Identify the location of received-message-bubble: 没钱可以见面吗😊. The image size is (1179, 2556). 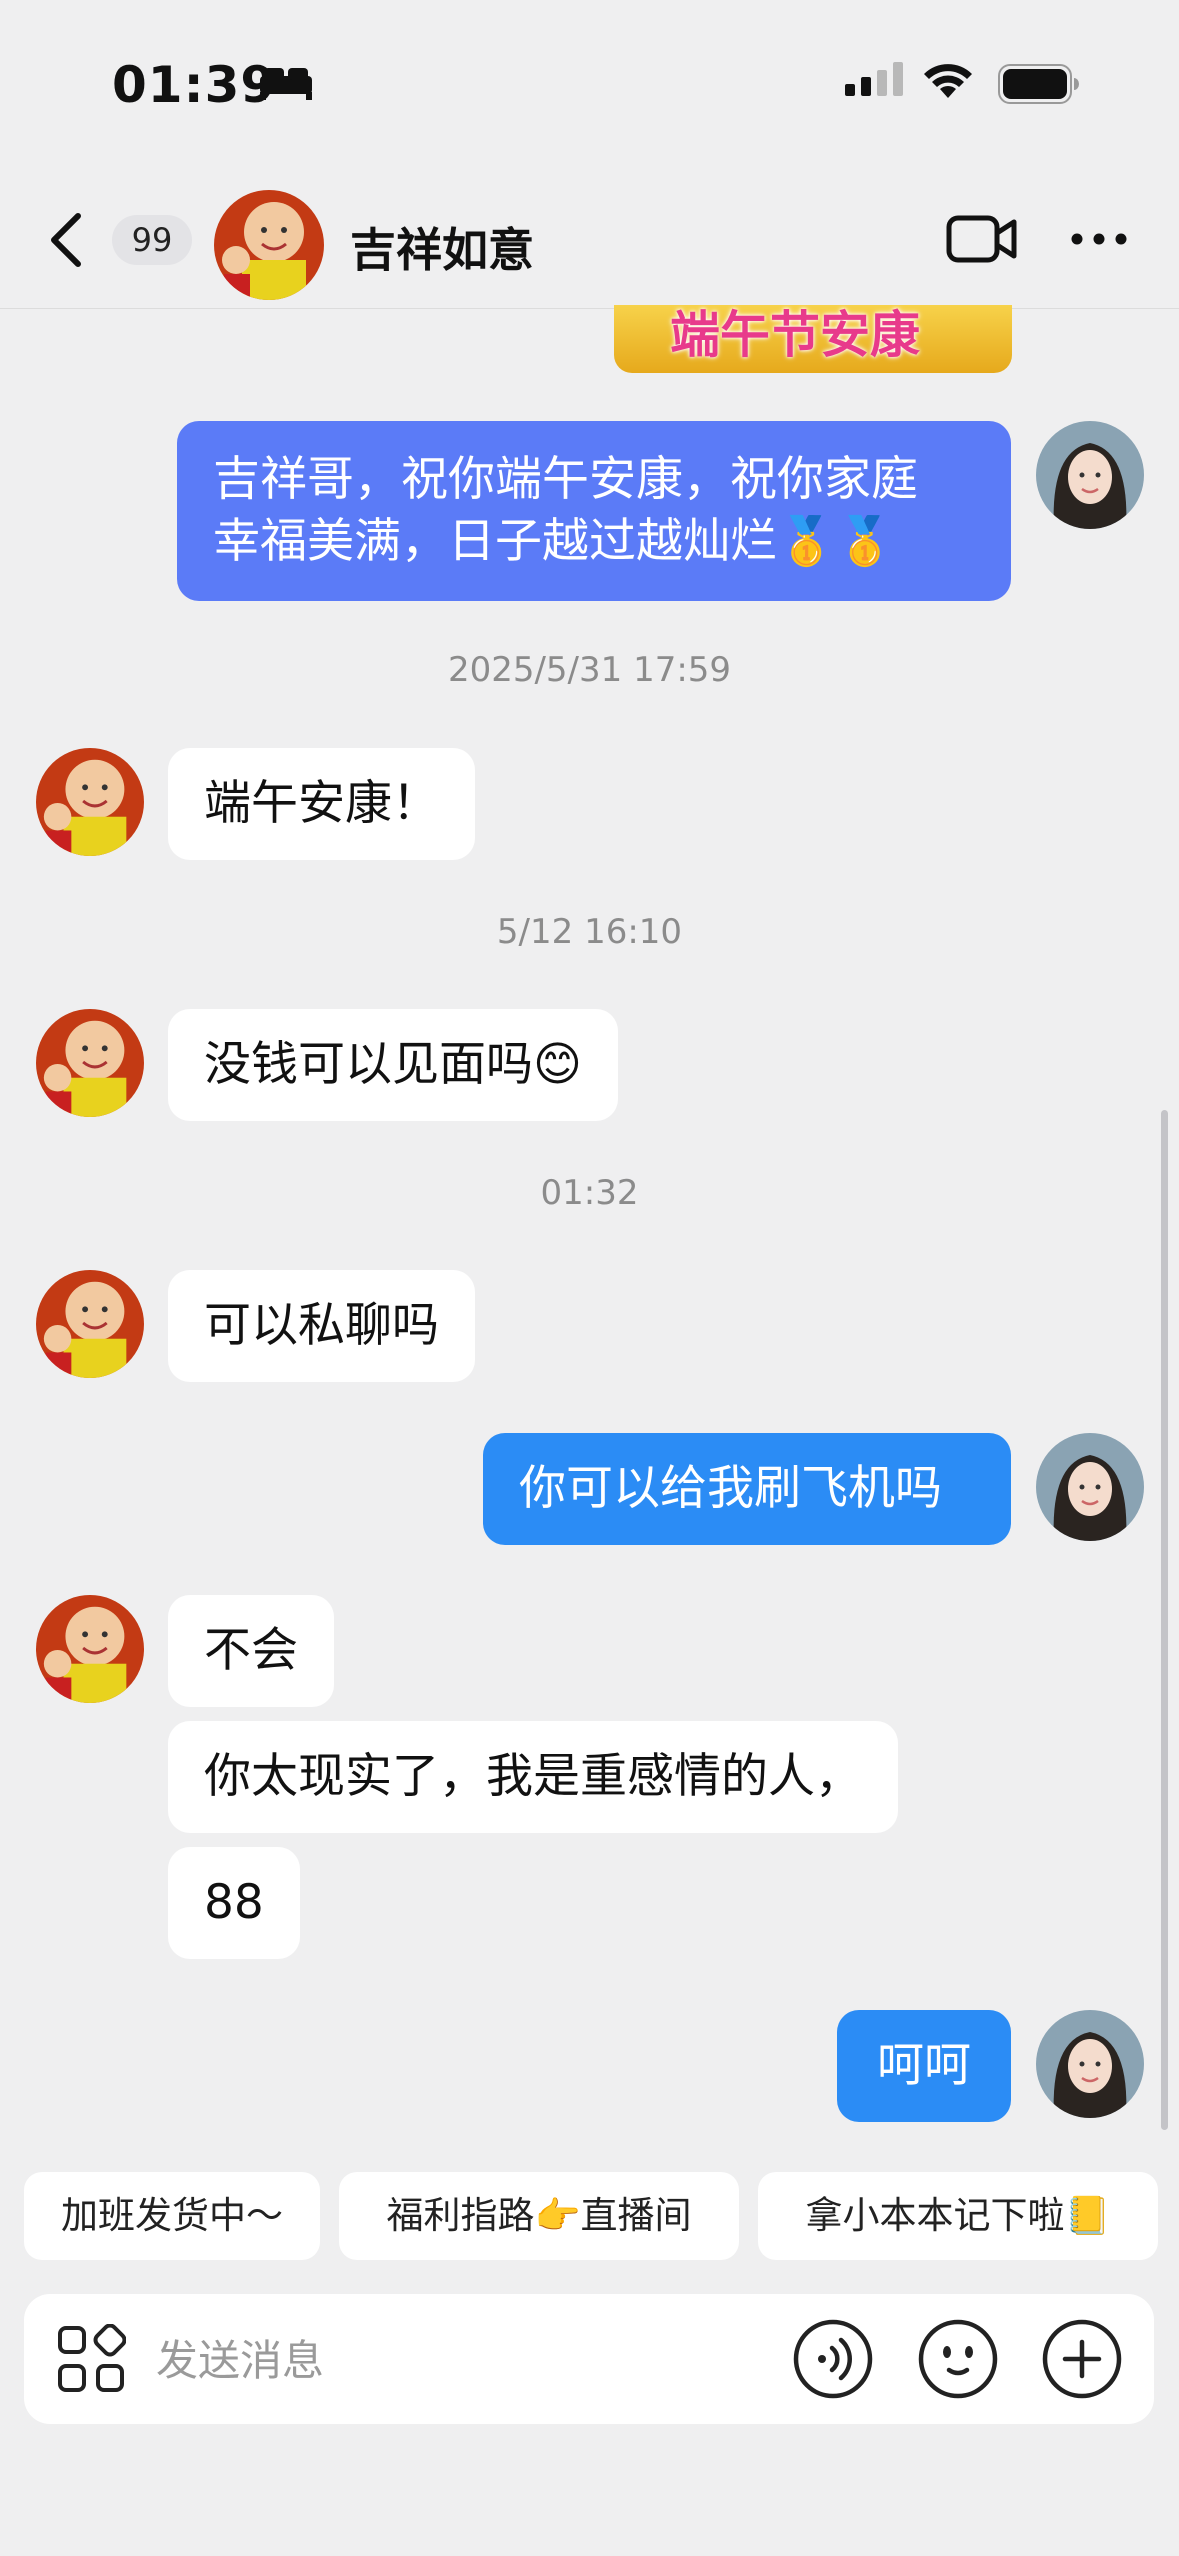
(393, 1065).